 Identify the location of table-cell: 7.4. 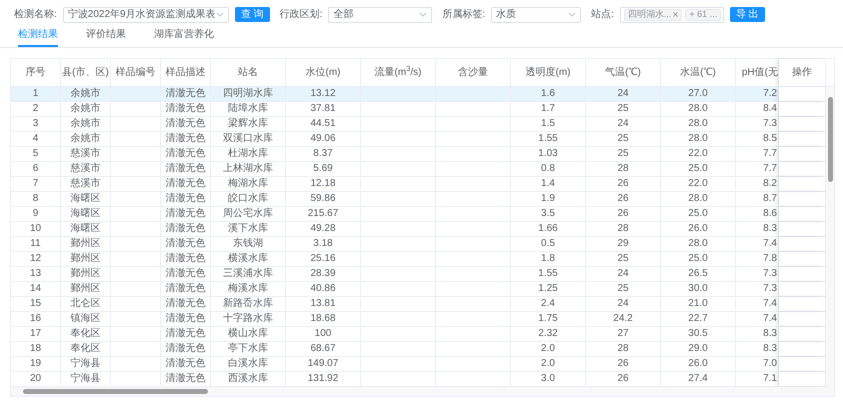
(770, 319).